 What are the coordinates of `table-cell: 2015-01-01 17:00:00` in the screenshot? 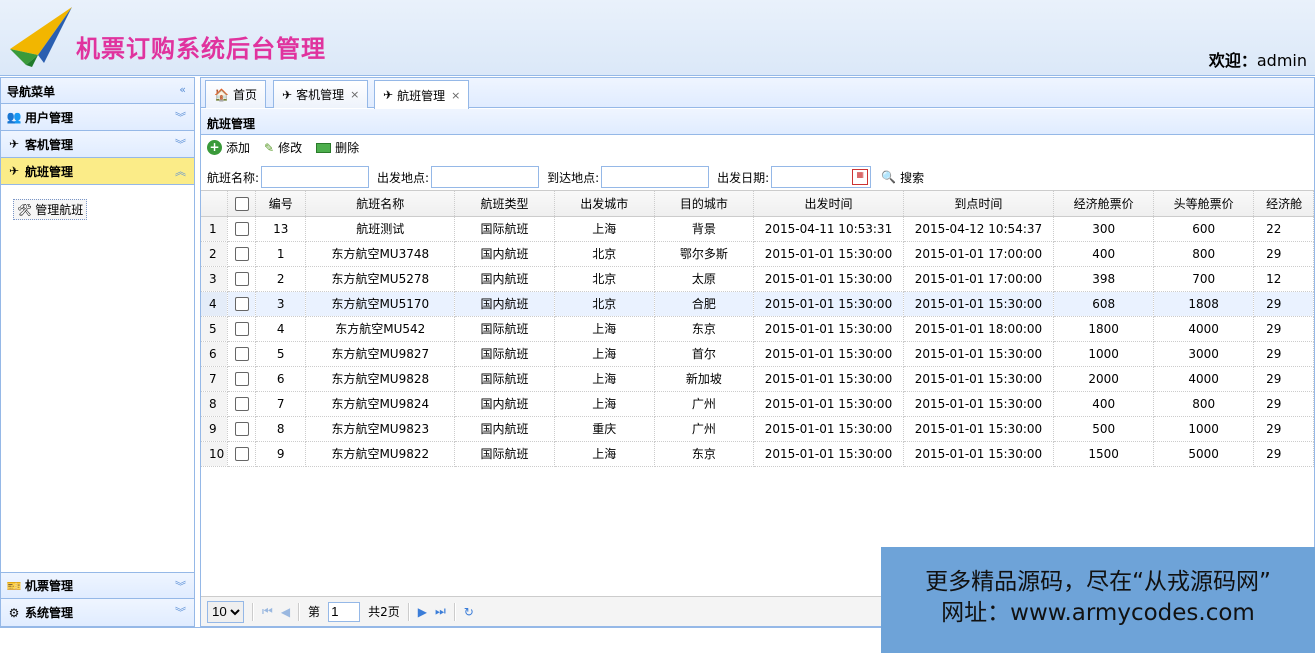 It's located at (979, 254).